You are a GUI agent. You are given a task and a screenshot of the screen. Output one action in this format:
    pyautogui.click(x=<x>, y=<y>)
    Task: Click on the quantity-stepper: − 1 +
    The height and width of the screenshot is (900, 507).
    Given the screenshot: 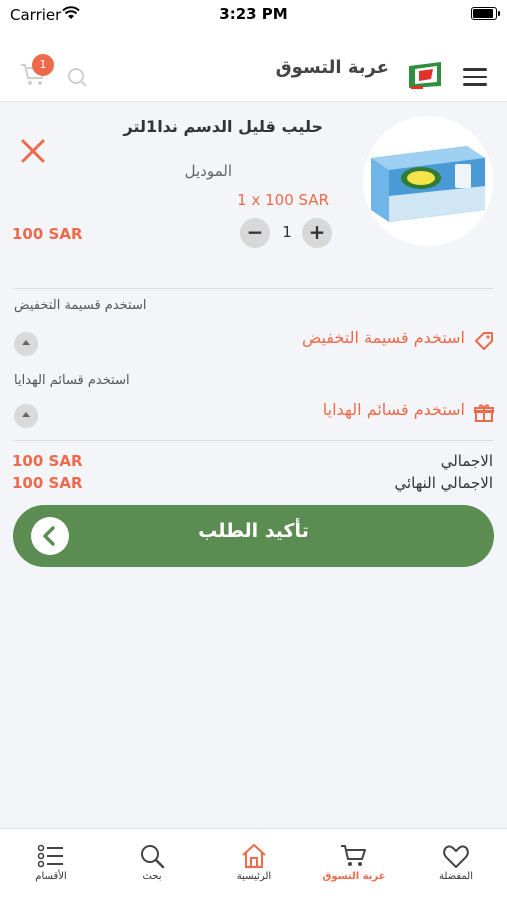 What is the action you would take?
    pyautogui.click(x=288, y=234)
    